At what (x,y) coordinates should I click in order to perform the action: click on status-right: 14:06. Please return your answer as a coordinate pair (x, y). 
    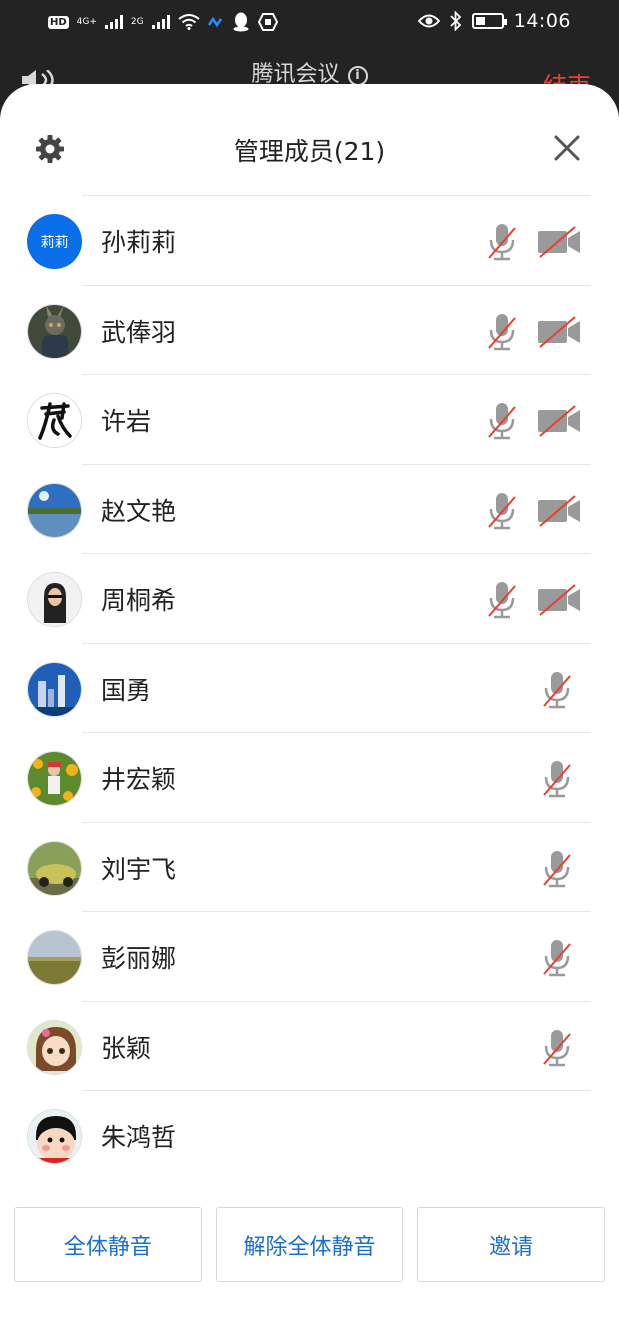
    Looking at the image, I should click on (494, 21).